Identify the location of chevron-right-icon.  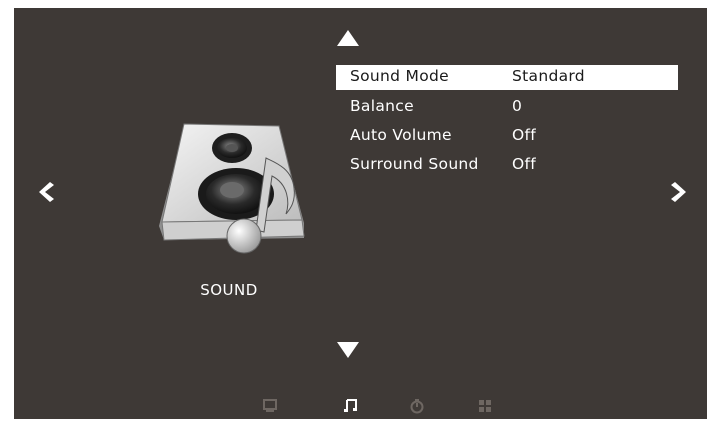
(680, 192).